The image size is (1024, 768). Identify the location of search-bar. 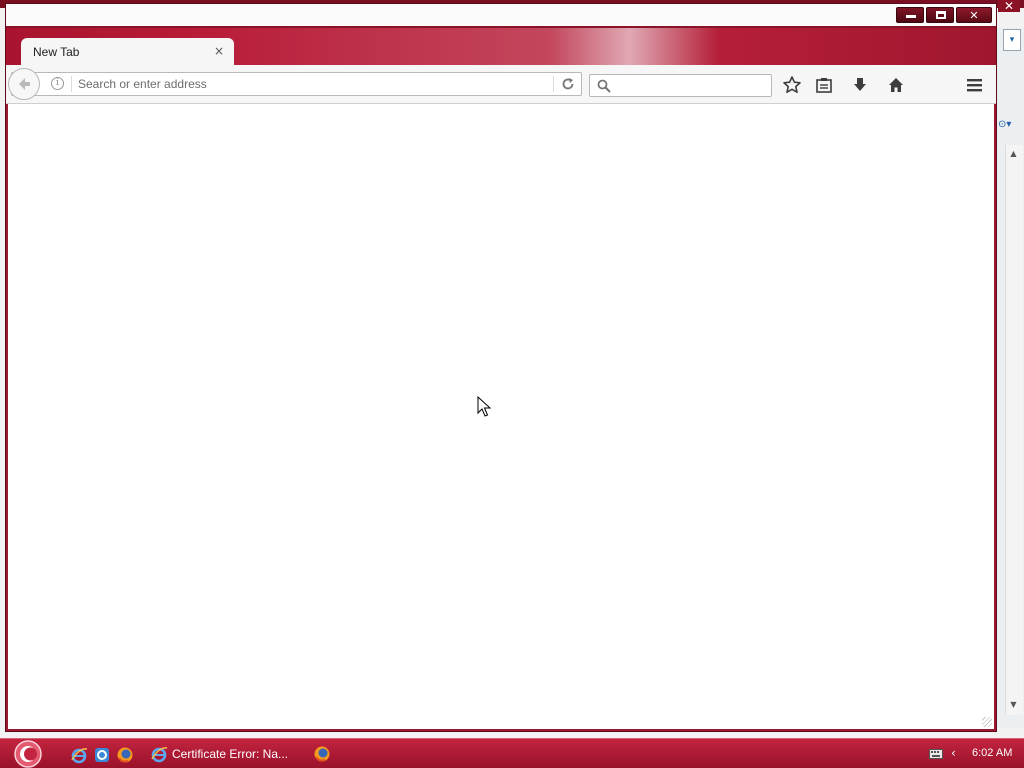
(680, 85).